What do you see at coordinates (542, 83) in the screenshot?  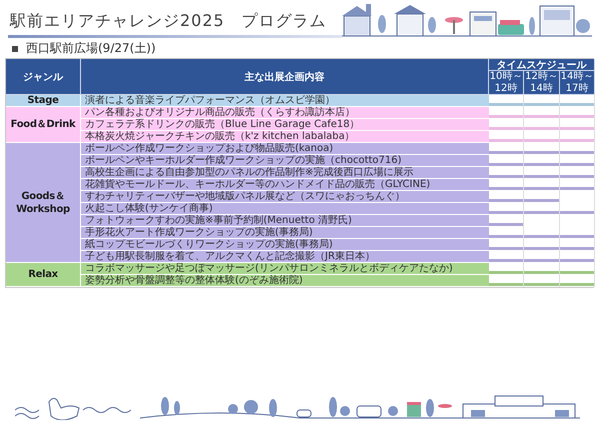 I see `time-column-header: 12時～ 14時` at bounding box center [542, 83].